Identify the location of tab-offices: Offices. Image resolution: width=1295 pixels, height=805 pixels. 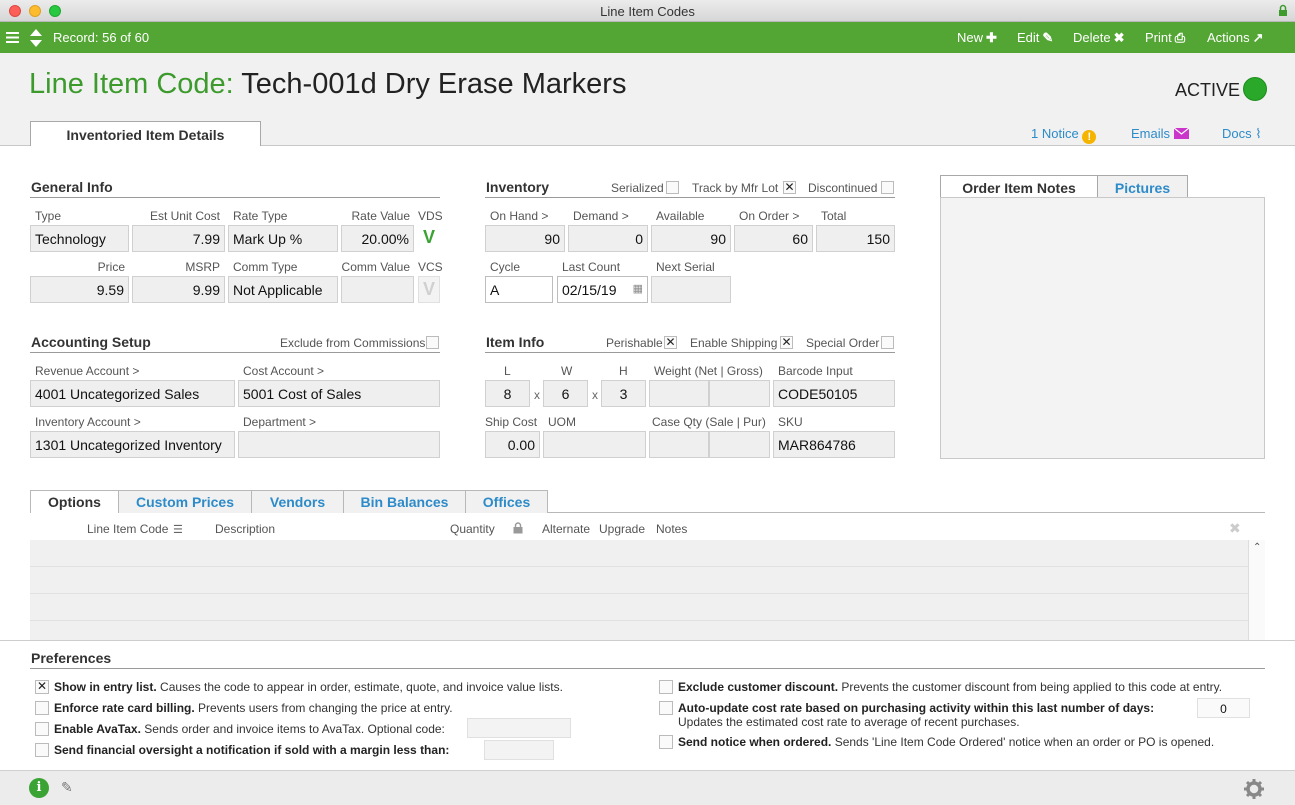
(506, 501).